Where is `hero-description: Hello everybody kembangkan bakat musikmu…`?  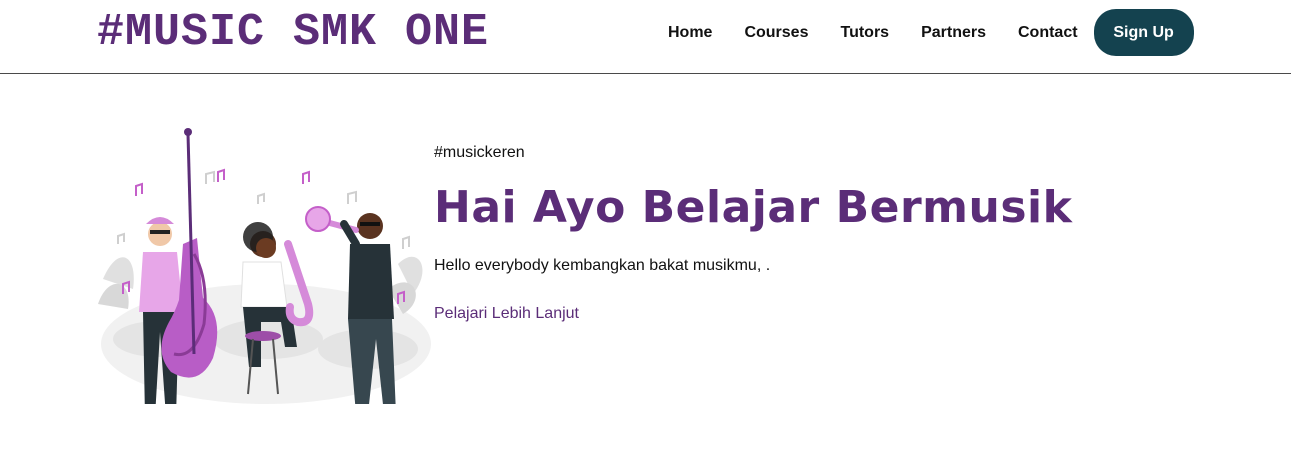
hero-description: Hello everybody kembangkan bakat musikmu… is located at coordinates (602, 265).